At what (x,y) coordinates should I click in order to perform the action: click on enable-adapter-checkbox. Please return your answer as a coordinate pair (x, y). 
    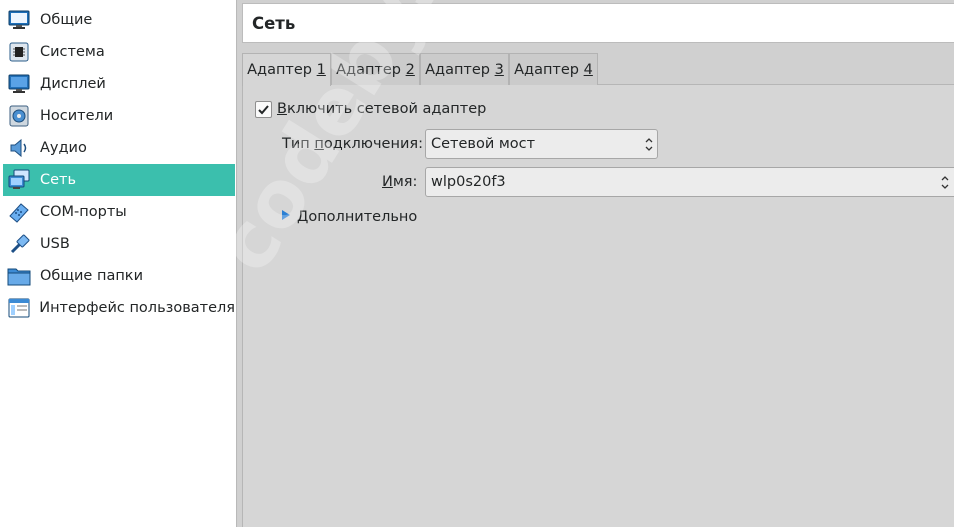
    Looking at the image, I should click on (263, 109).